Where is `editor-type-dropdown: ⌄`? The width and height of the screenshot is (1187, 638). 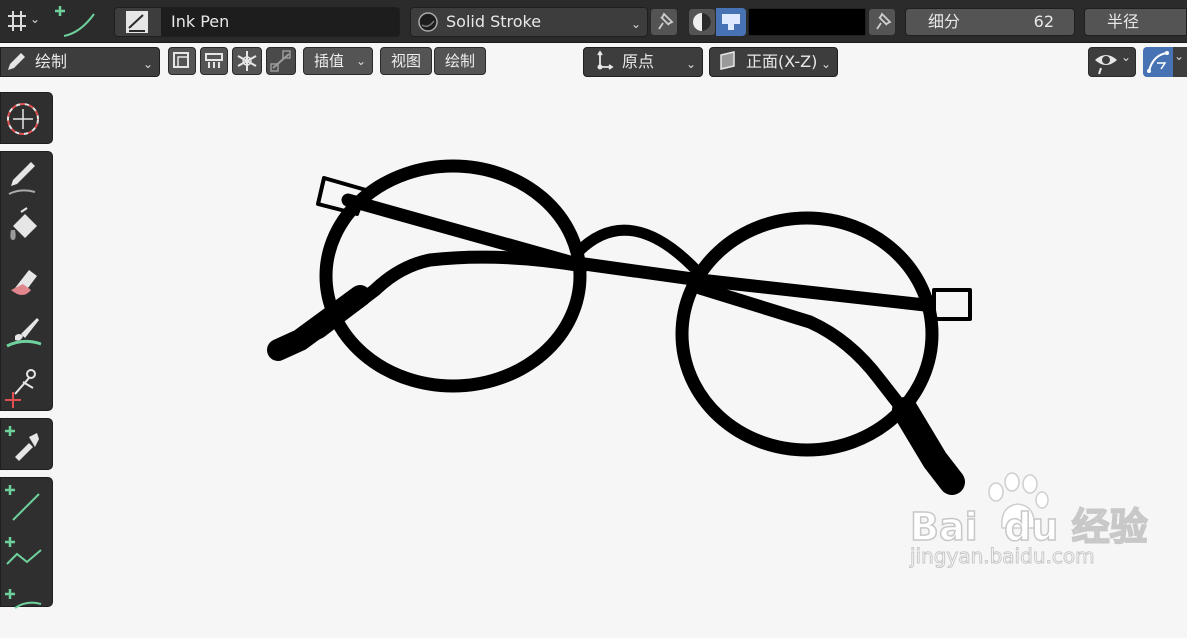 editor-type-dropdown: ⌄ is located at coordinates (22, 21).